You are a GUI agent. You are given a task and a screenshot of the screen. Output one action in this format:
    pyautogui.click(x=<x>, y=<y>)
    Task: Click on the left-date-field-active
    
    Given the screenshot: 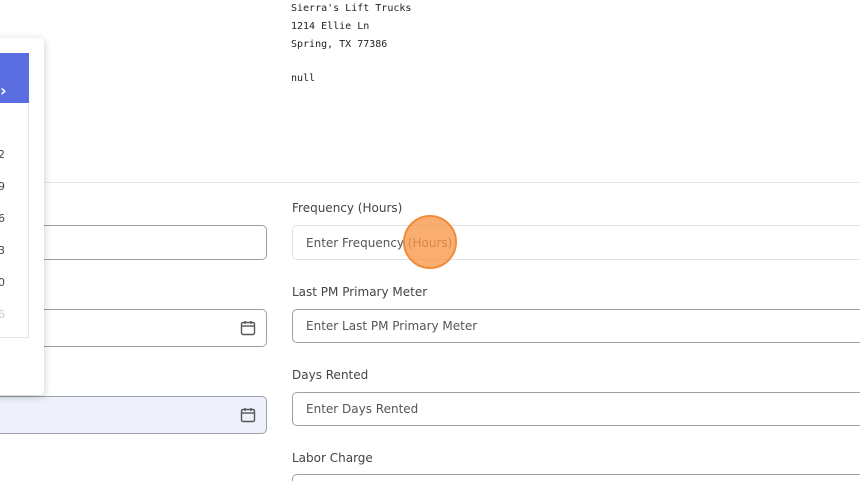 What is the action you would take?
    pyautogui.click(x=133, y=415)
    